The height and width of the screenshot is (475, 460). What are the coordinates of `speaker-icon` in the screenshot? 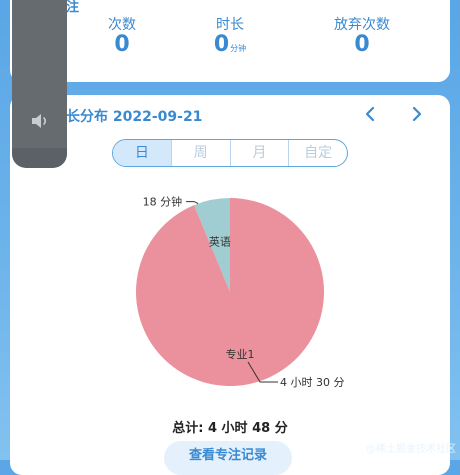 It's located at (39, 121).